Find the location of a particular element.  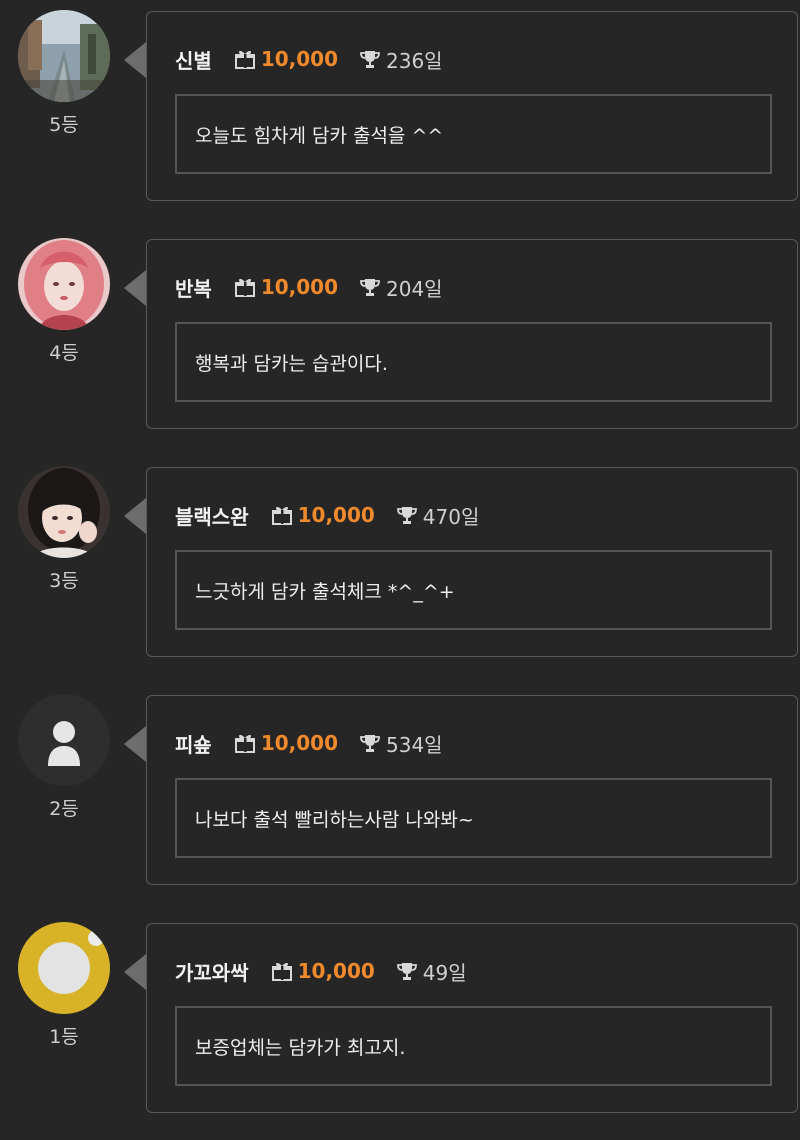

nickname: 피숖 is located at coordinates (193, 743).